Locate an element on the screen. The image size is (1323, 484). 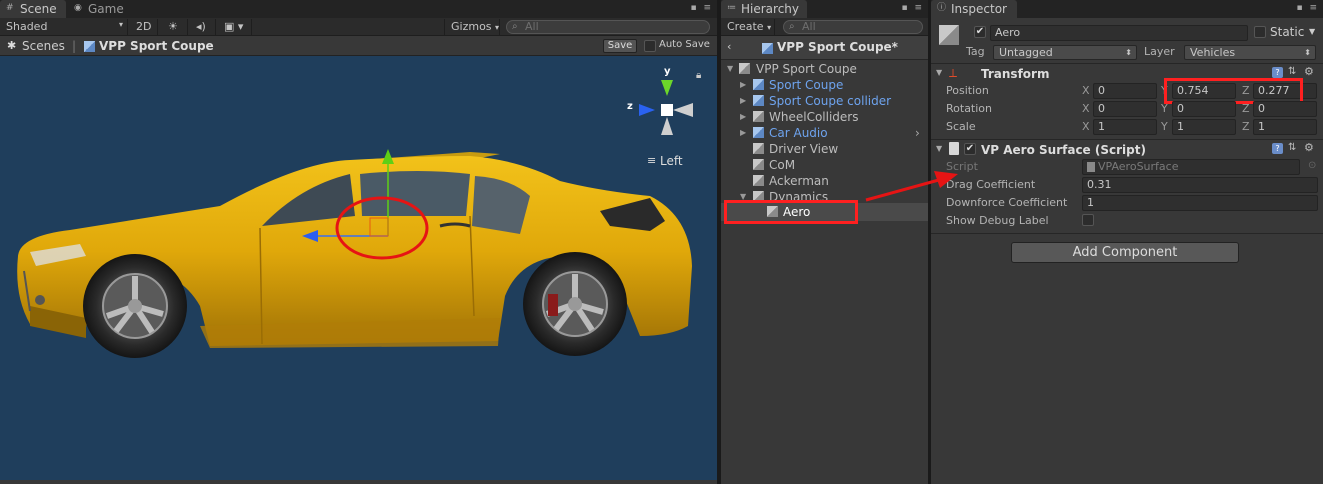
back-arrow-icon: ‹ is located at coordinates (729, 46).